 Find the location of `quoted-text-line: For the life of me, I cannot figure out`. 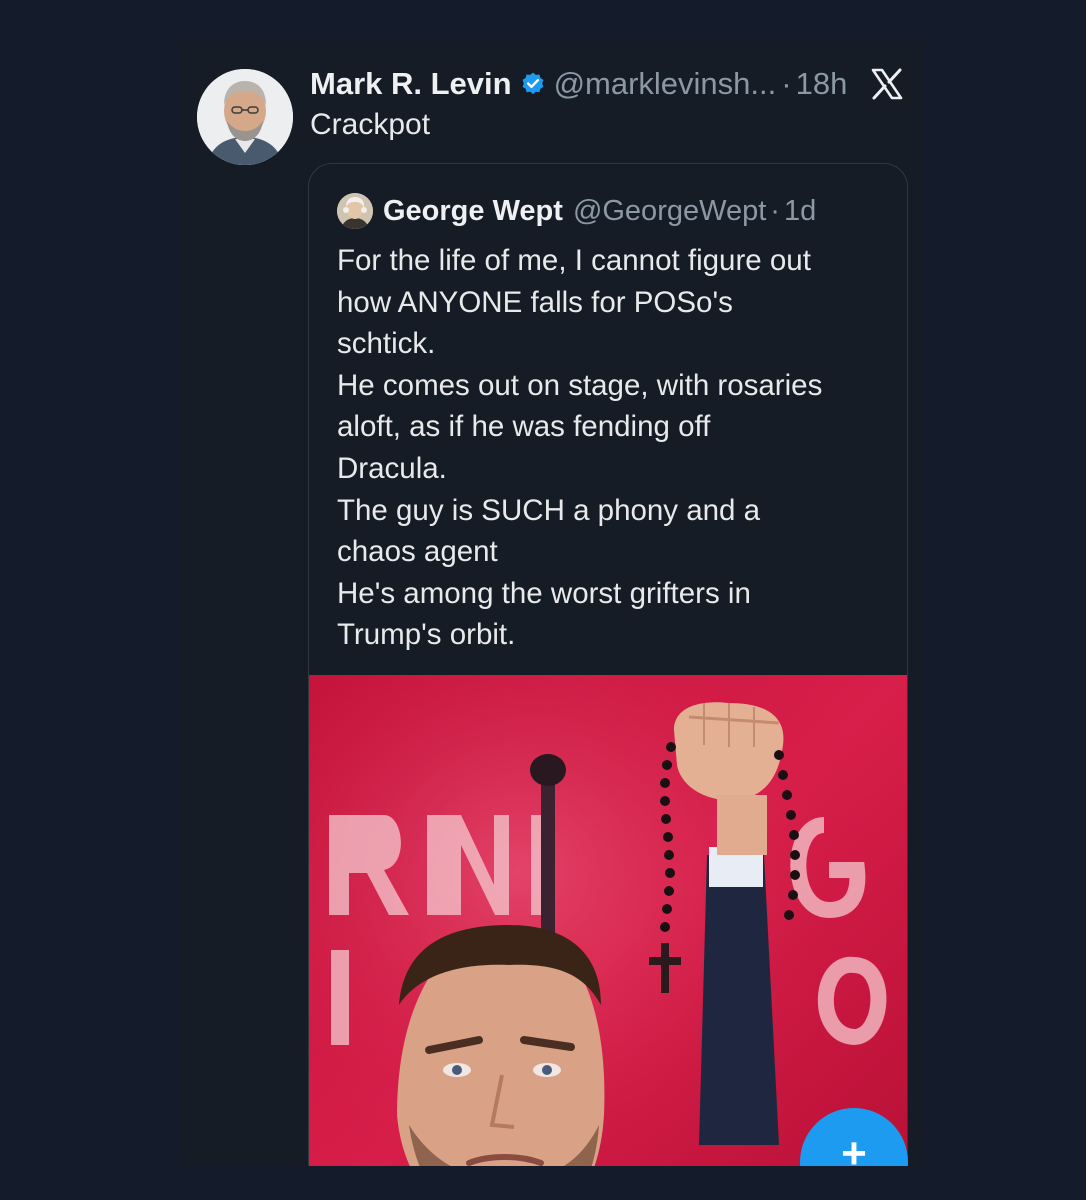

quoted-text-line: For the life of me, I cannot figure out is located at coordinates (574, 260).